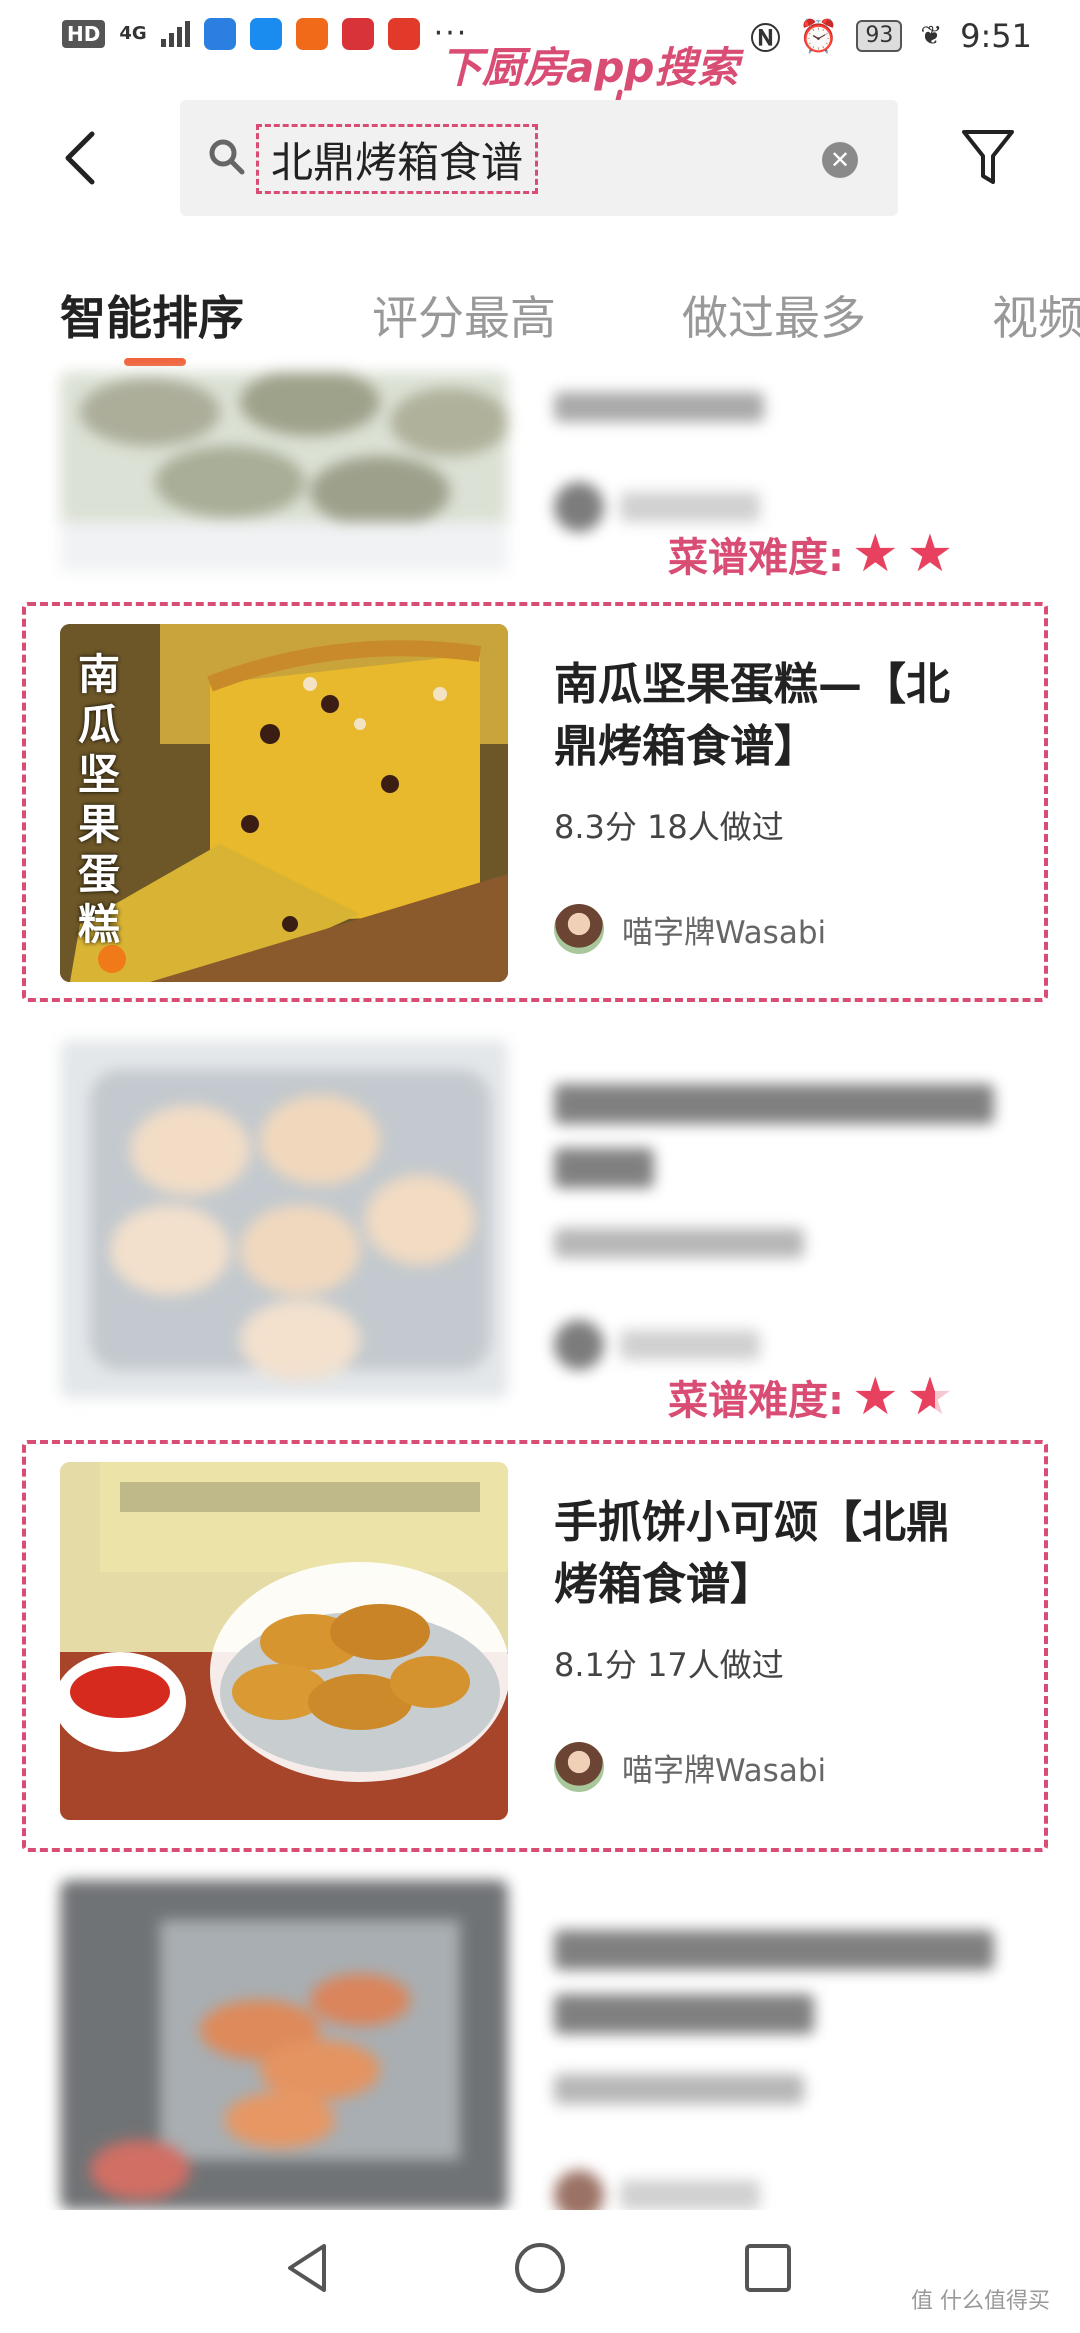 The height and width of the screenshot is (2333, 1080). What do you see at coordinates (265, 33) in the screenshot?
I see `alipay-icon` at bounding box center [265, 33].